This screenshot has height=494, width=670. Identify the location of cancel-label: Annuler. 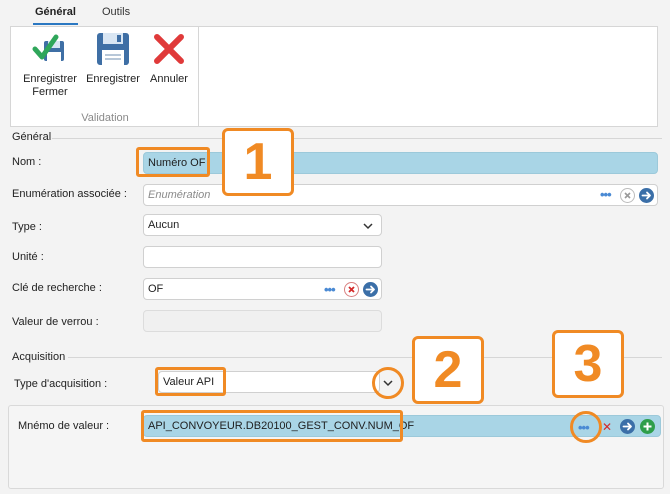
(169, 79).